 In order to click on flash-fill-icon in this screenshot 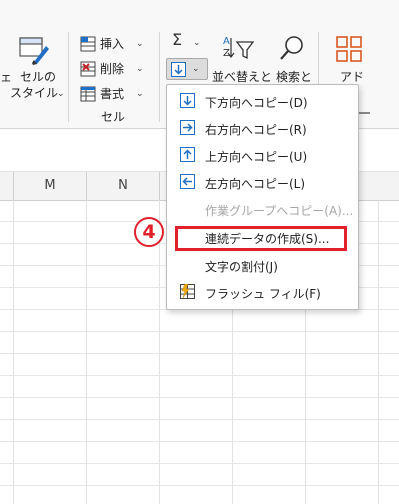, I will do `click(187, 291)`.